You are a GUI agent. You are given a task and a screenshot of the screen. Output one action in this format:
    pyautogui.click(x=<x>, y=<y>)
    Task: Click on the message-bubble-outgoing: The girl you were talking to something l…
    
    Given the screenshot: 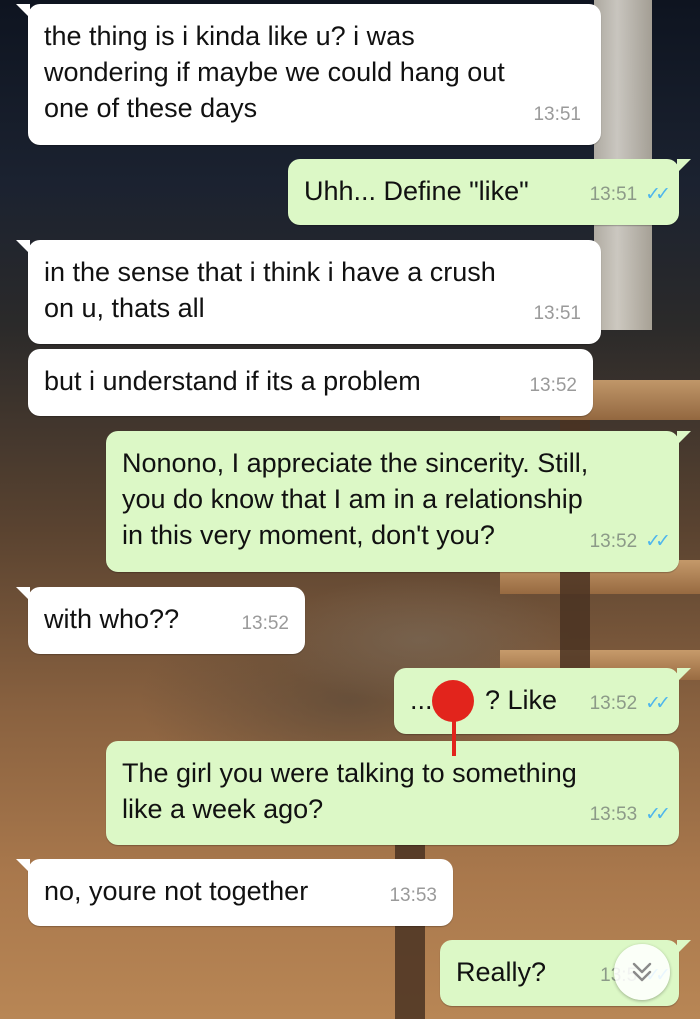 What is the action you would take?
    pyautogui.click(x=392, y=793)
    